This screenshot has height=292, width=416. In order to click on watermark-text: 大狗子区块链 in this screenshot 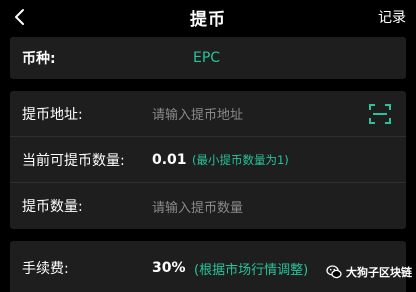, I will do `click(379, 272)`.